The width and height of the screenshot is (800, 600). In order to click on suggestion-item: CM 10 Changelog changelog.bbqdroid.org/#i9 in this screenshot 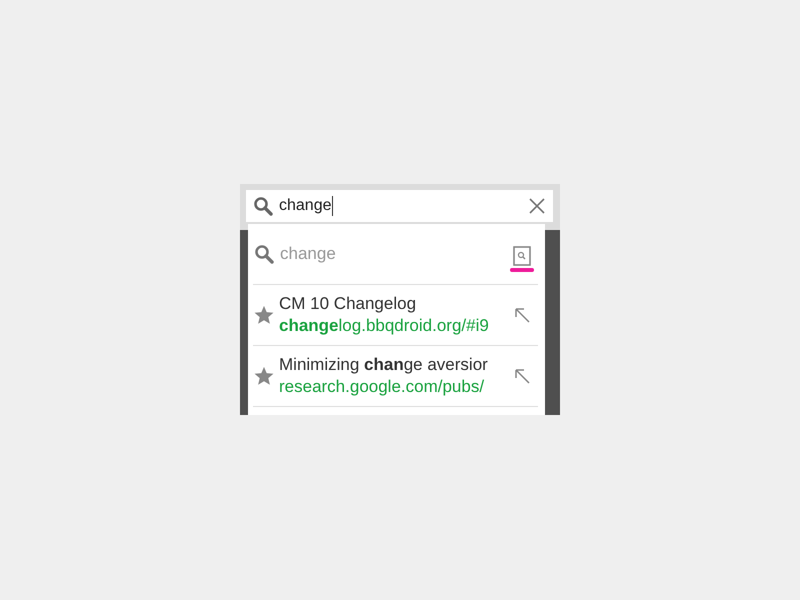, I will do `click(395, 315)`.